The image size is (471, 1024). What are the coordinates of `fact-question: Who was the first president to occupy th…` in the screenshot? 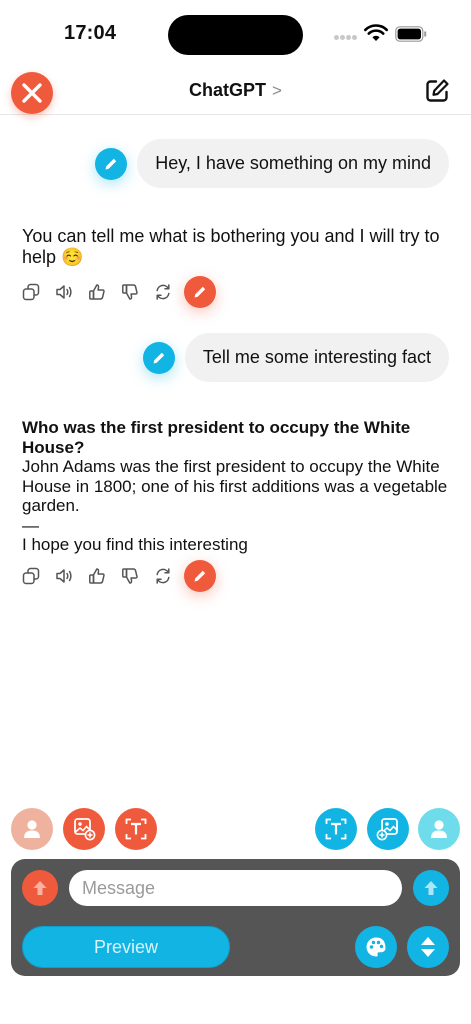 It's located at (216, 437).